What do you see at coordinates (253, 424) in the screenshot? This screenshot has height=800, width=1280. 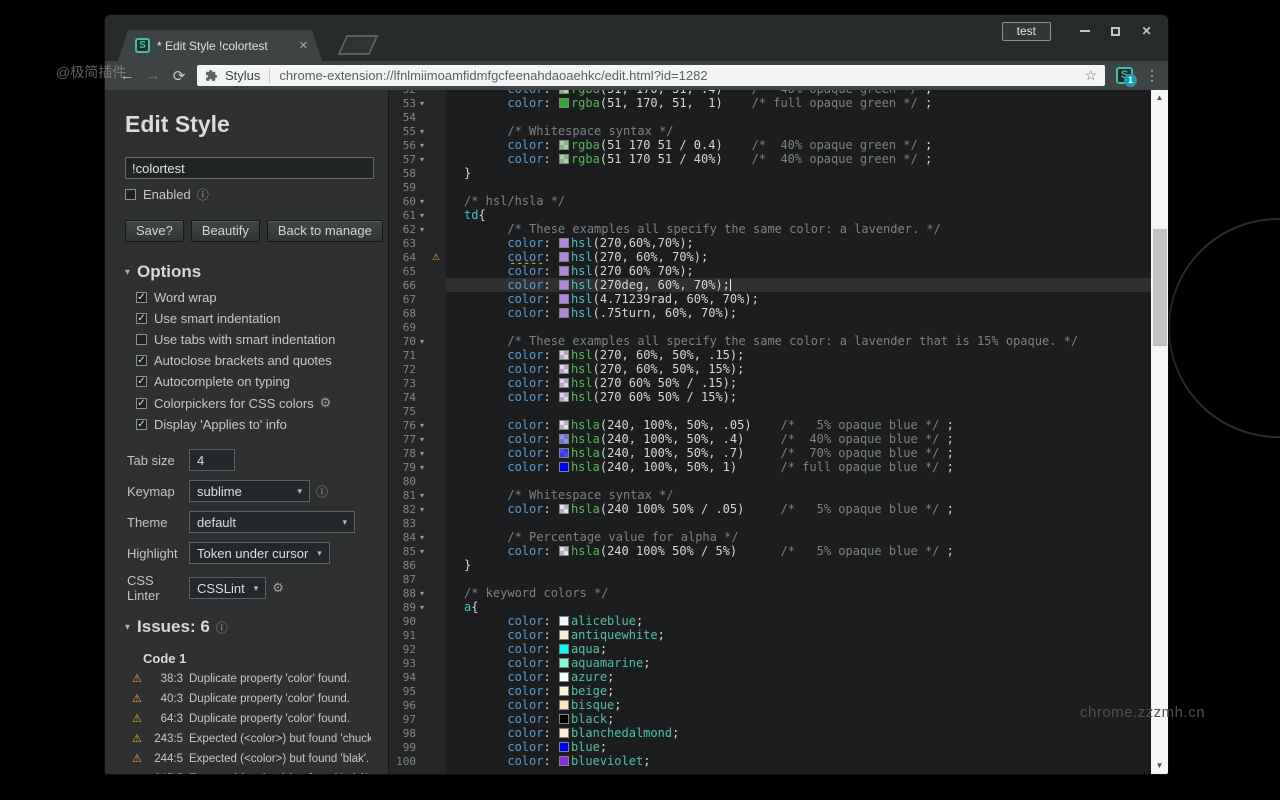 I see `option-row: Display 'Applies to' info` at bounding box center [253, 424].